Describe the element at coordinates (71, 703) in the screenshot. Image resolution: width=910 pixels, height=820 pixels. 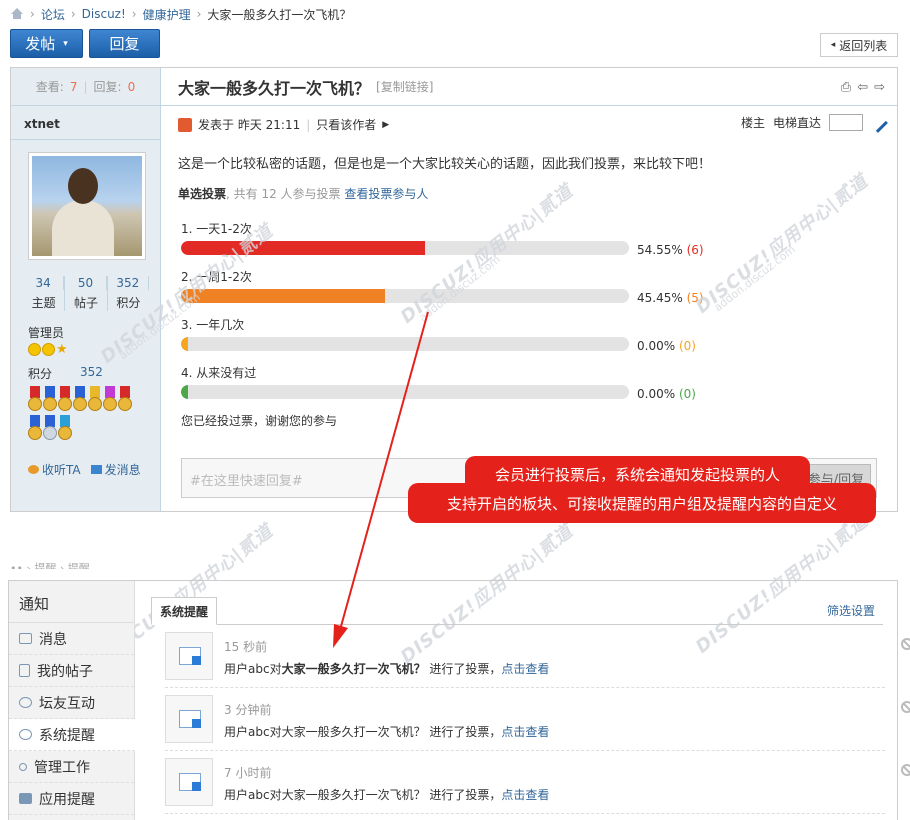
I see `nav-item-interactions: 坛友互动` at that location.